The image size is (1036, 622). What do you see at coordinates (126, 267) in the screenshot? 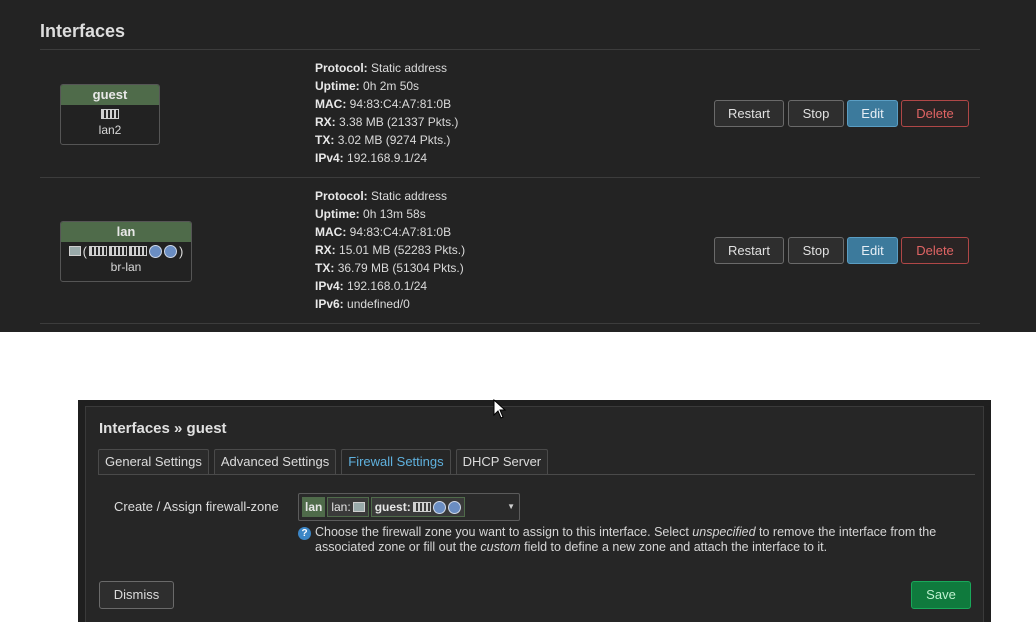
I see `interface-device: br-lan` at bounding box center [126, 267].